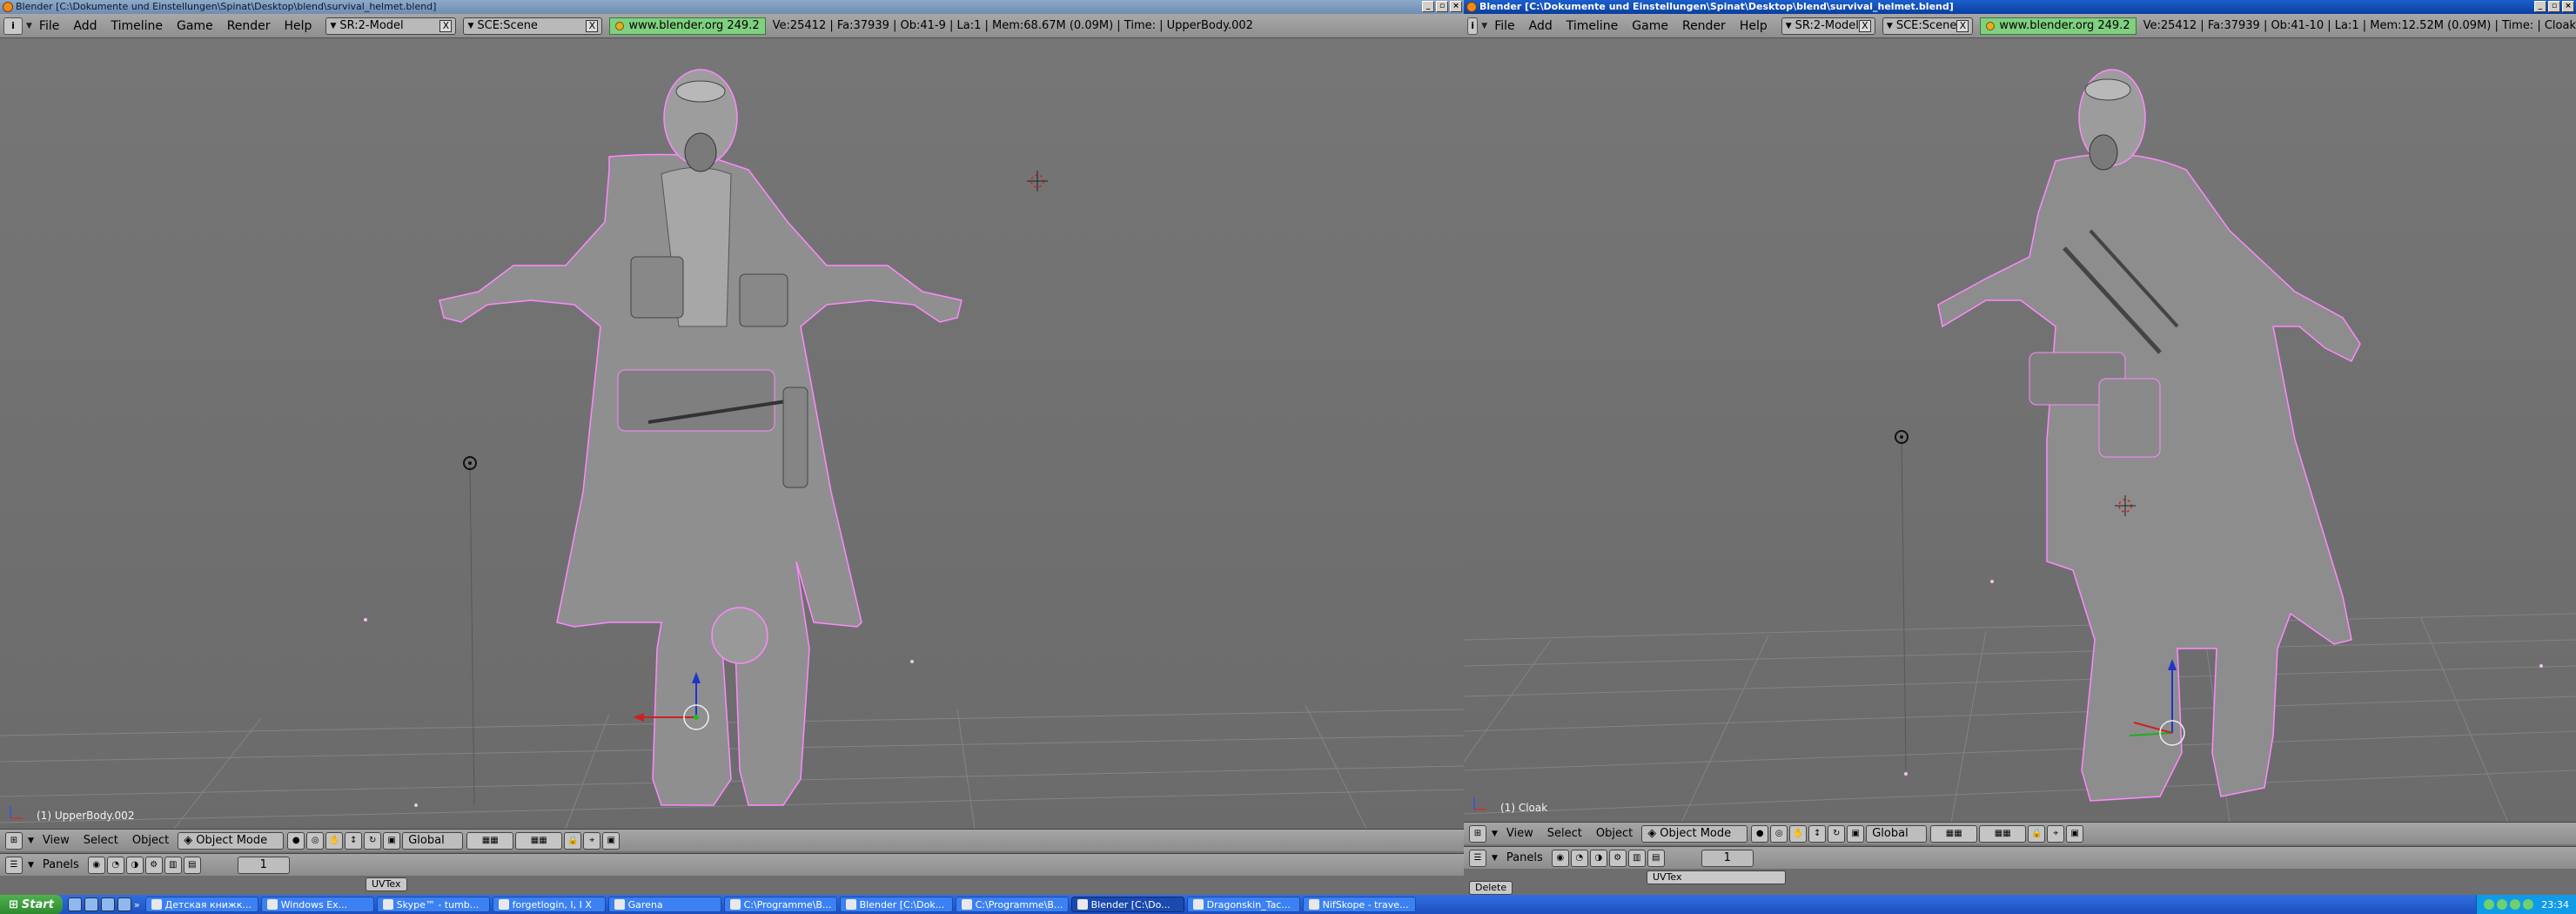 This screenshot has height=914, width=2576. What do you see at coordinates (1779, 833) in the screenshot?
I see `pivot-icon: ◎` at bounding box center [1779, 833].